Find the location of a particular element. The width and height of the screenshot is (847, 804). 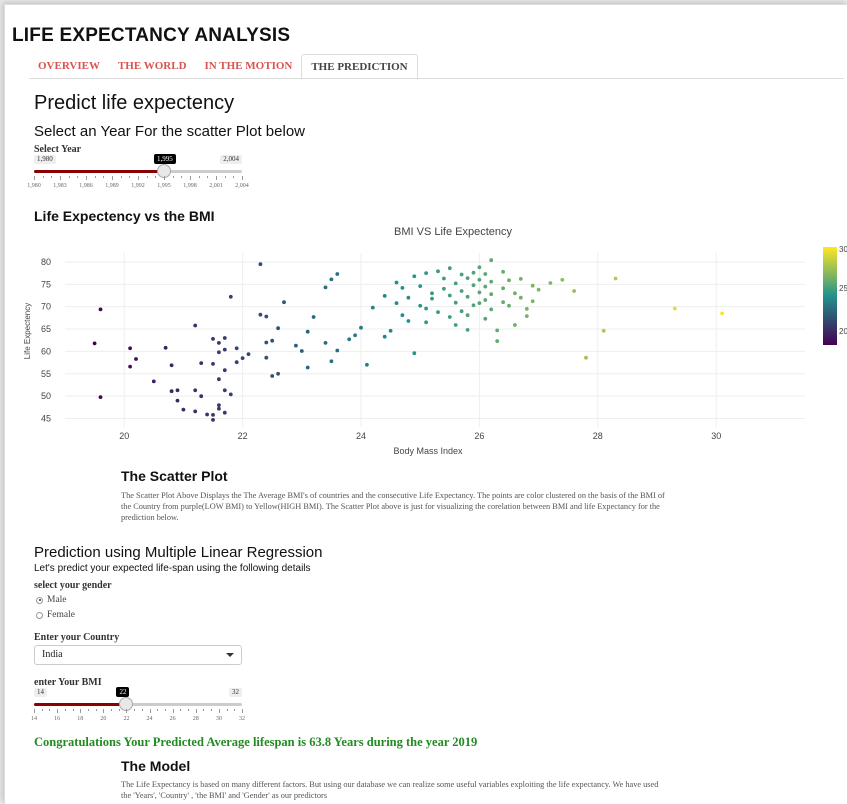

model-heading: The Model is located at coordinates (156, 766).